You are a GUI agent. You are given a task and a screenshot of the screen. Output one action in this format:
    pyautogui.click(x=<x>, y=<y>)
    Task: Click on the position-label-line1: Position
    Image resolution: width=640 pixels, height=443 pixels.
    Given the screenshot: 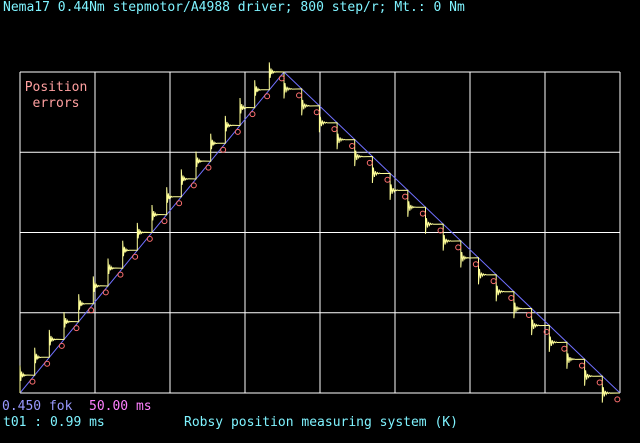 What is the action you would take?
    pyautogui.click(x=56, y=87)
    